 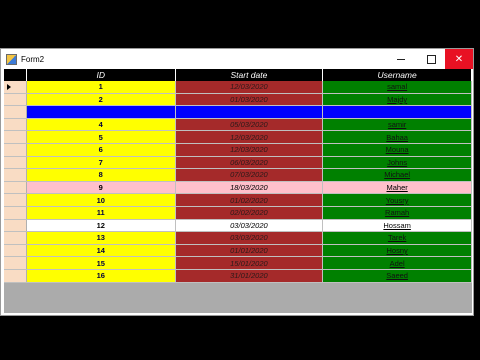 I want to click on column-header-start-date: Start date, so click(x=249, y=75).